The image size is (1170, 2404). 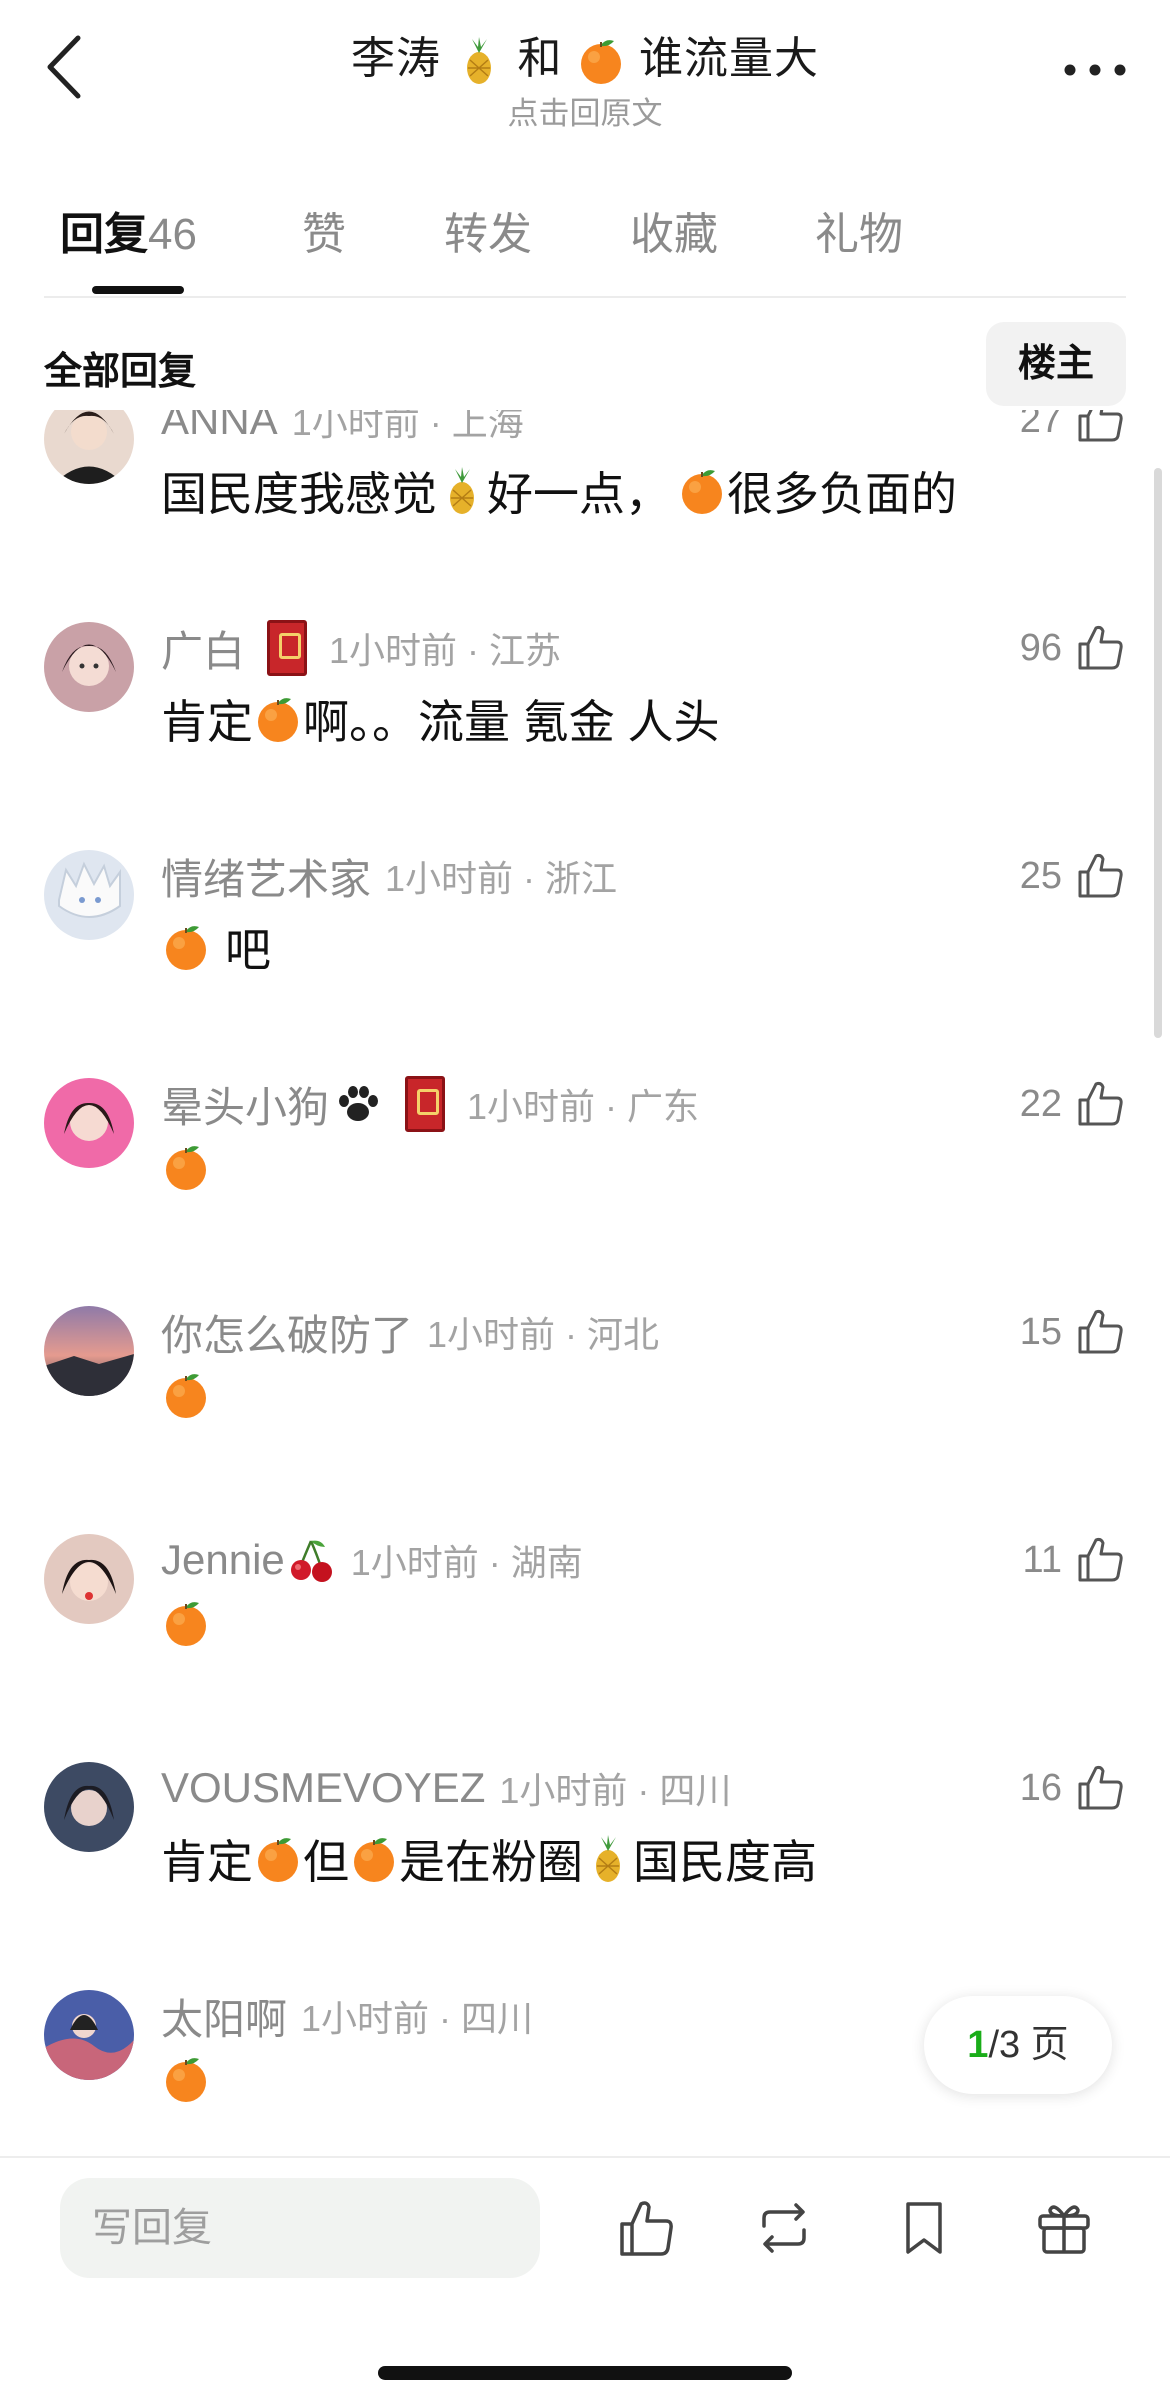 What do you see at coordinates (674, 235) in the screenshot?
I see `tab-favorites: 收藏` at bounding box center [674, 235].